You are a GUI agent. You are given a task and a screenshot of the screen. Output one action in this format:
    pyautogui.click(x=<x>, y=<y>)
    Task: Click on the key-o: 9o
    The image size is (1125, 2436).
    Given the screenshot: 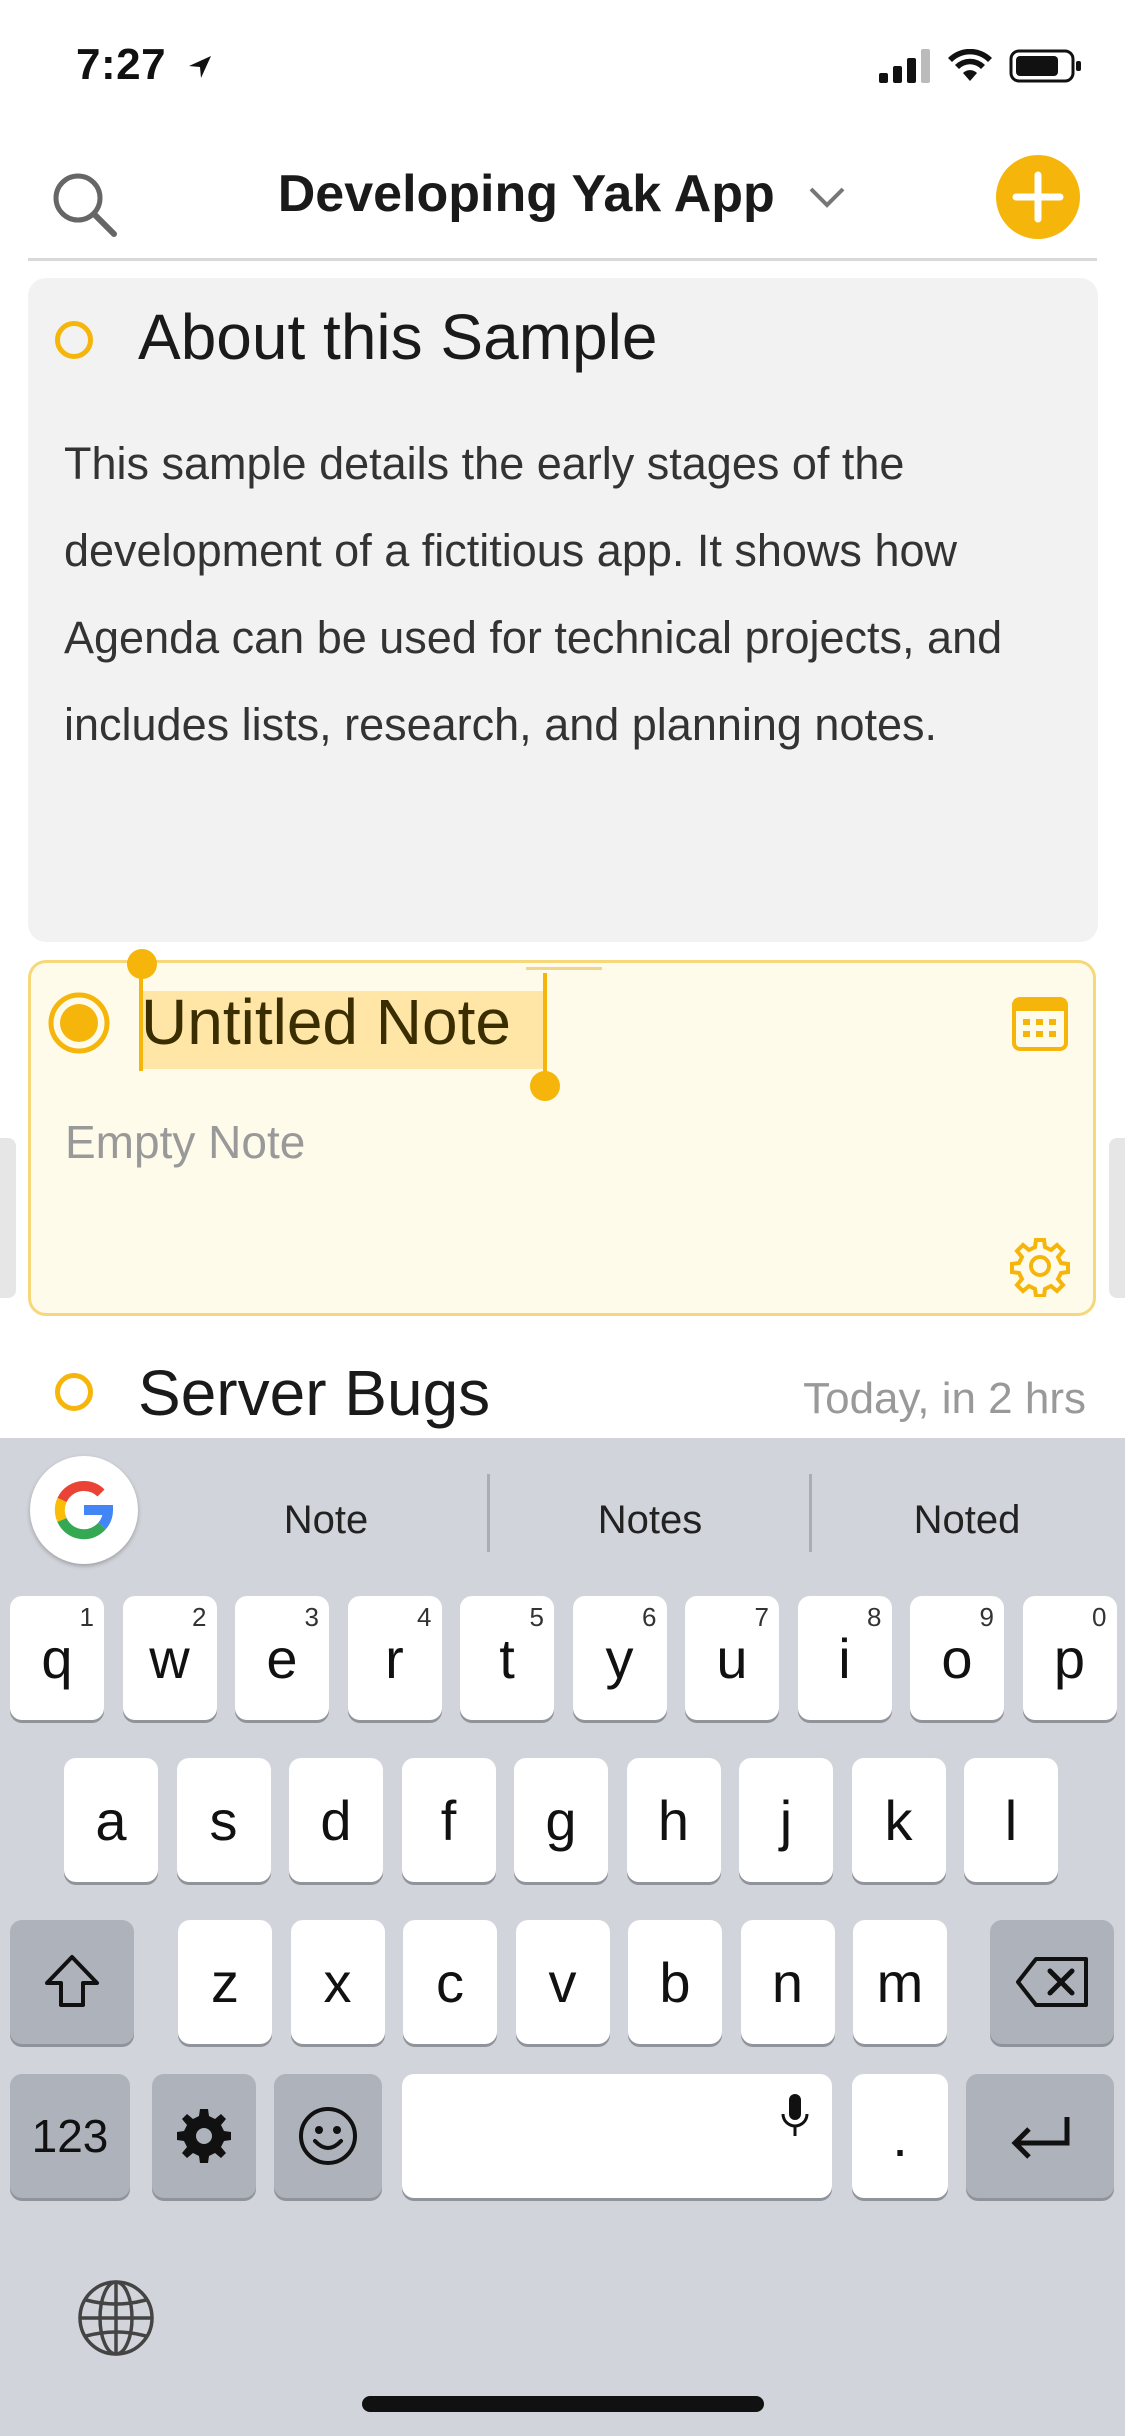 What is the action you would take?
    pyautogui.click(x=957, y=1658)
    